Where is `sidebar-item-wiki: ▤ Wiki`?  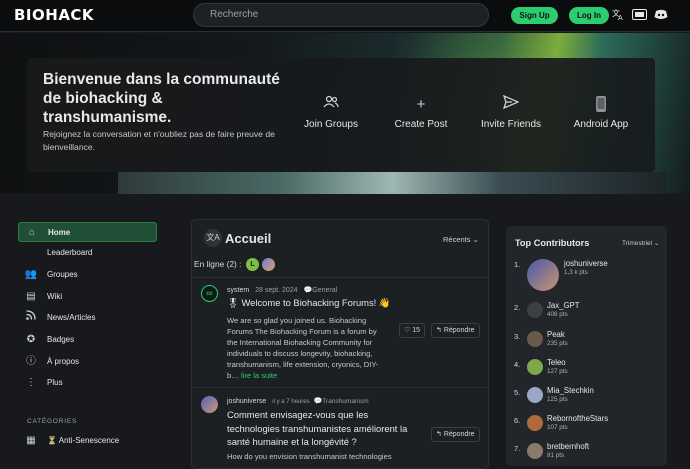 sidebar-item-wiki: ▤ Wiki is located at coordinates (87, 297).